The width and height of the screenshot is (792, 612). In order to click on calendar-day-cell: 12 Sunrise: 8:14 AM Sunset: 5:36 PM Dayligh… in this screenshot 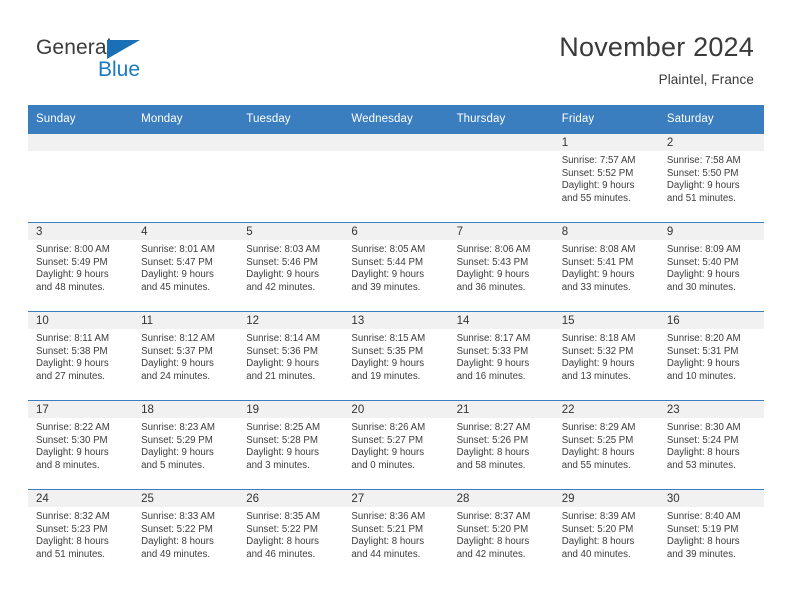, I will do `click(291, 356)`.